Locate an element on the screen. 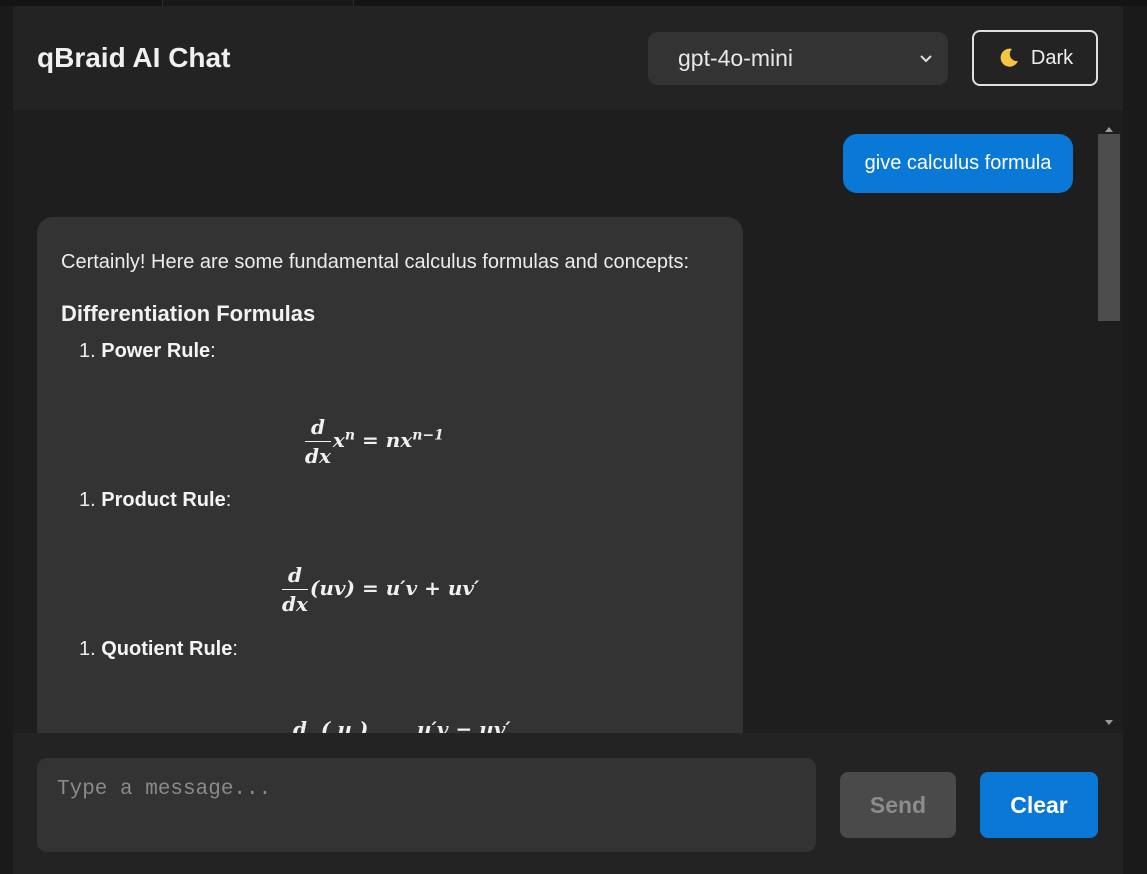 The image size is (1147, 874). list-item: 1. Quotient Rule: is located at coordinates (158, 649).